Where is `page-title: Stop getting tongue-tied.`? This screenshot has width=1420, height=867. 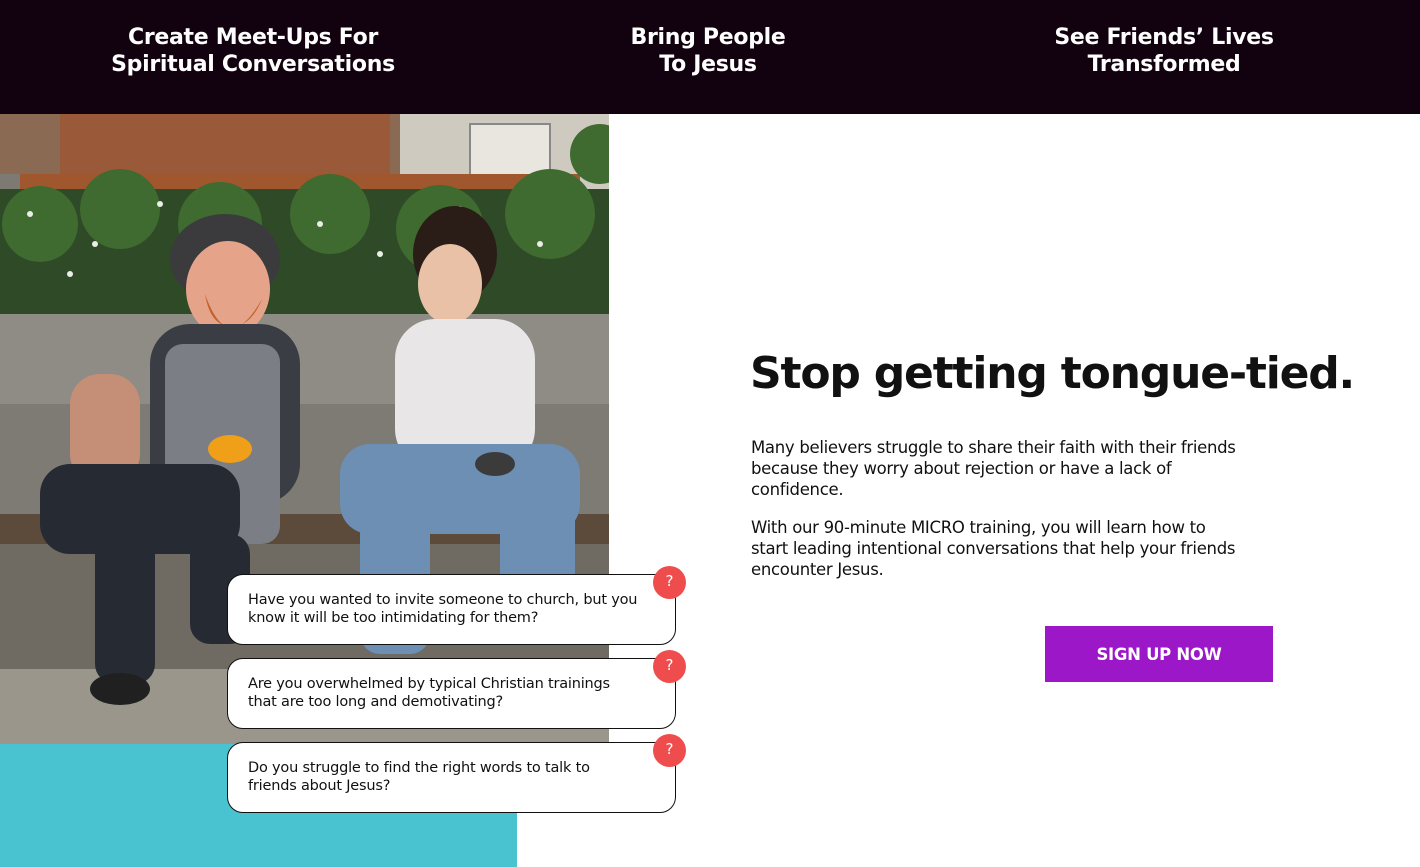
page-title: Stop getting tongue-tied. is located at coordinates (1052, 373).